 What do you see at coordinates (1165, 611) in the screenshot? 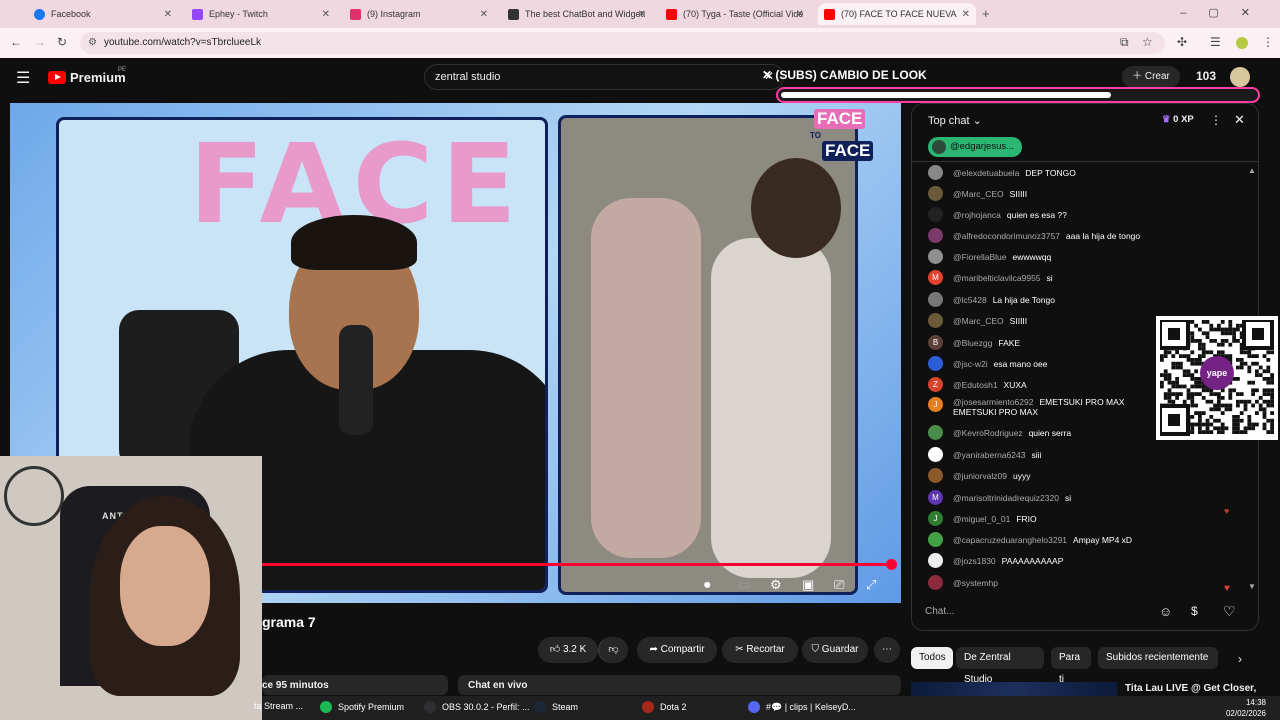
I see `emoji-icon: ☺` at bounding box center [1165, 611].